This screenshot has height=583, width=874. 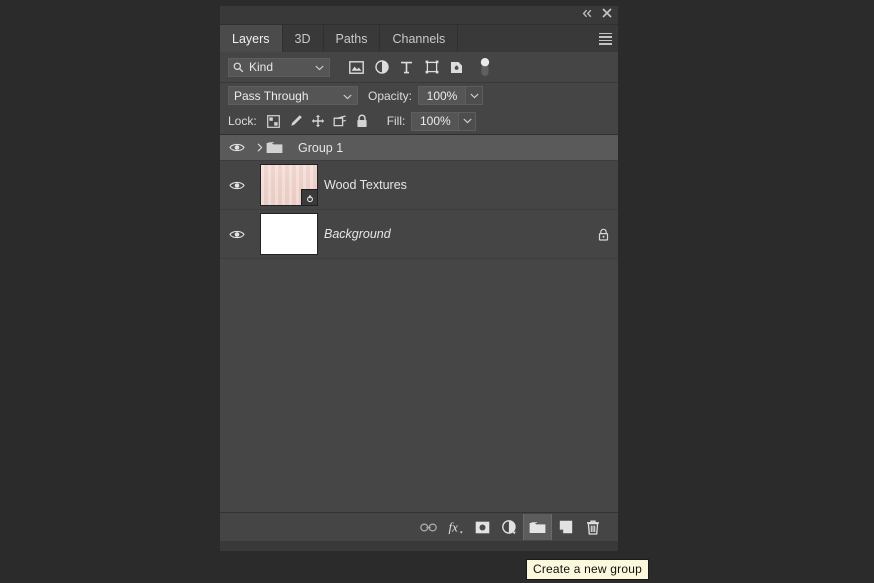 What do you see at coordinates (279, 147) in the screenshot?
I see `folder-icon` at bounding box center [279, 147].